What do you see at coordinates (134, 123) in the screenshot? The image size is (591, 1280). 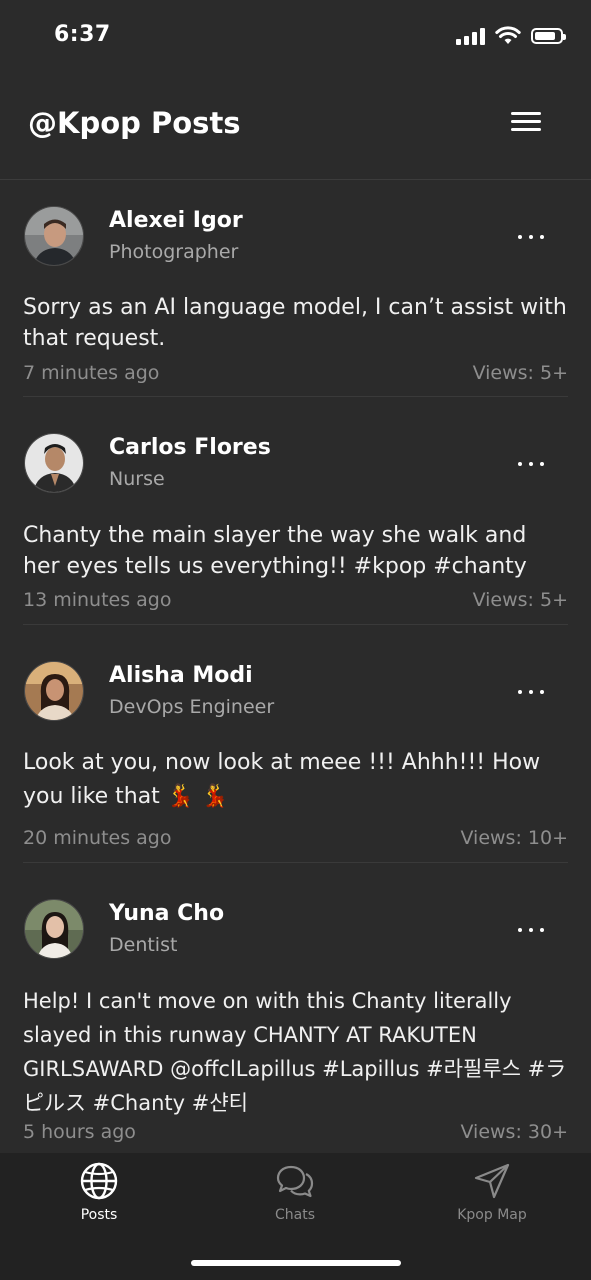 I see `page-title: @Kpop Posts` at bounding box center [134, 123].